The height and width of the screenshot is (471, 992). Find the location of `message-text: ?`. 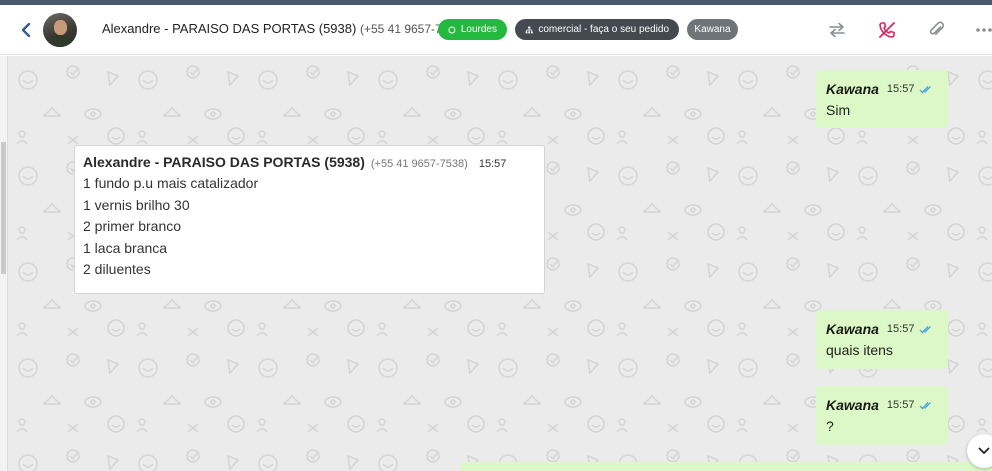

message-text: ? is located at coordinates (830, 426).